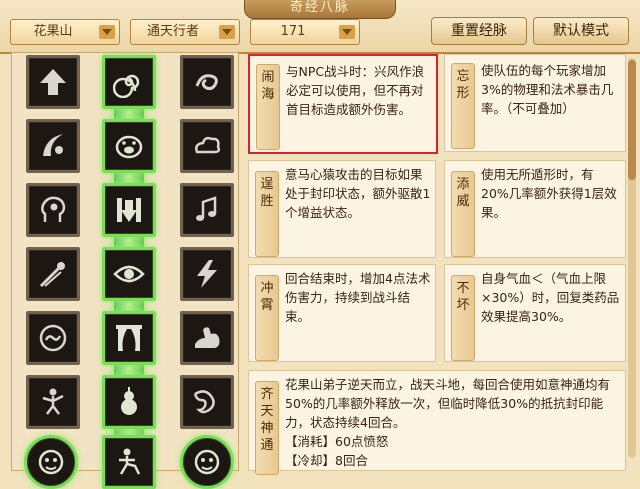 The image size is (640, 489). Describe the element at coordinates (362, 441) in the screenshot. I see `cost-value: 60点愤怒` at that location.